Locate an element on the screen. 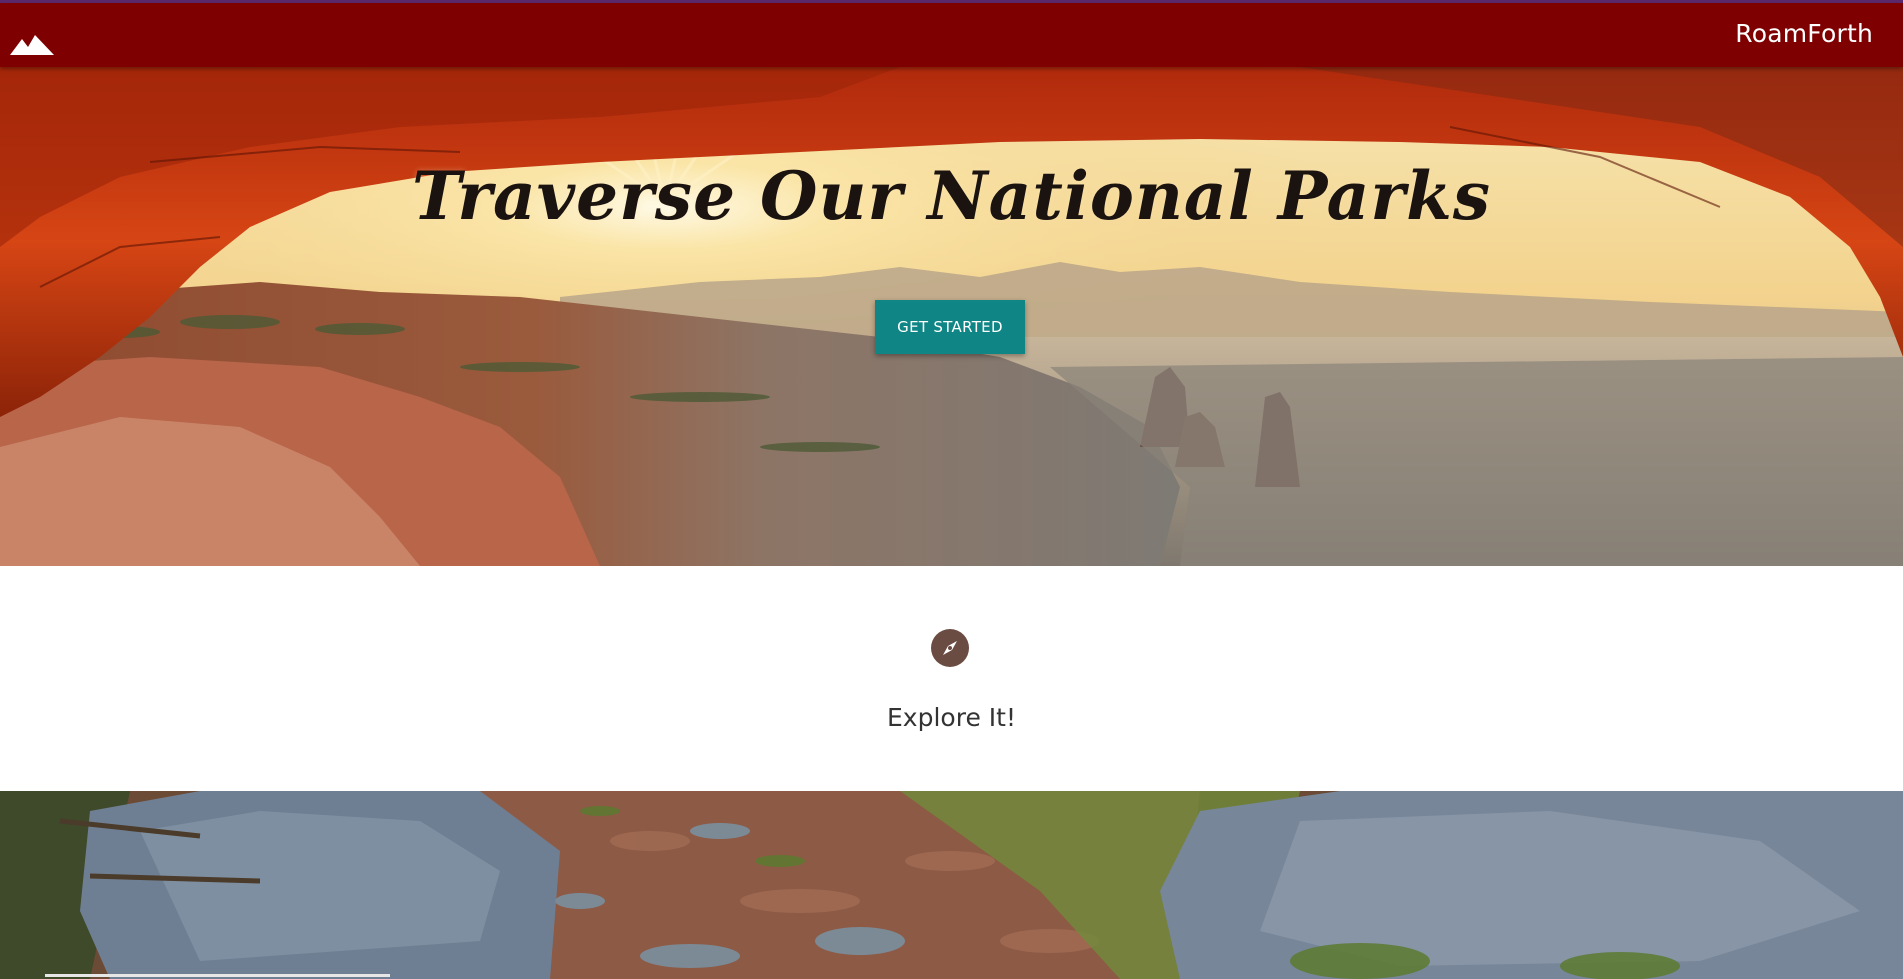 The height and width of the screenshot is (979, 1903). navbar: RoamForth is located at coordinates (951, 35).